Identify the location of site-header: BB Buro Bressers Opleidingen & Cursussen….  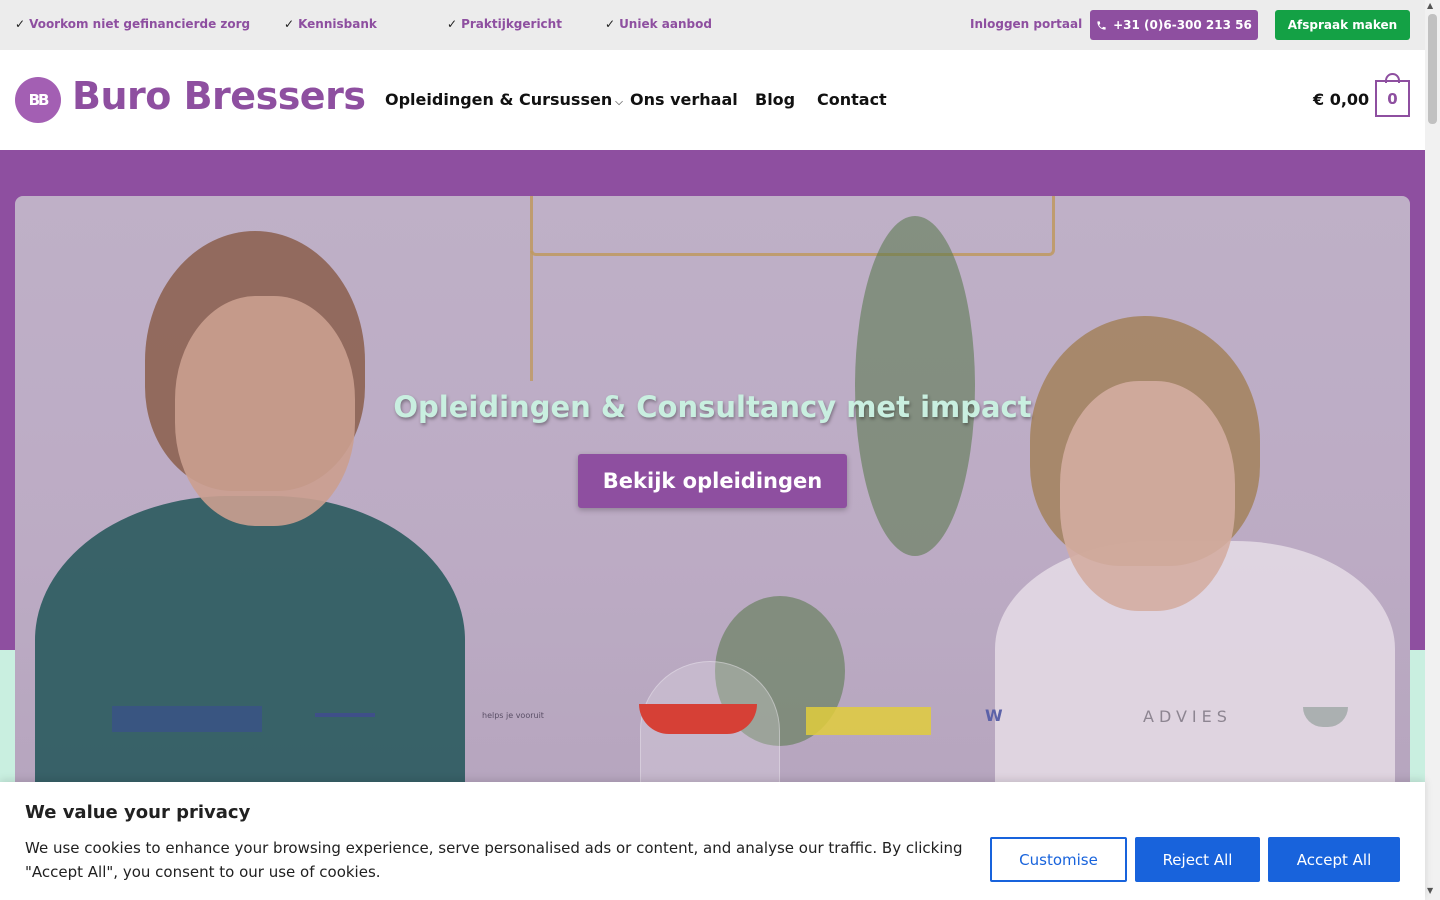
(712, 100).